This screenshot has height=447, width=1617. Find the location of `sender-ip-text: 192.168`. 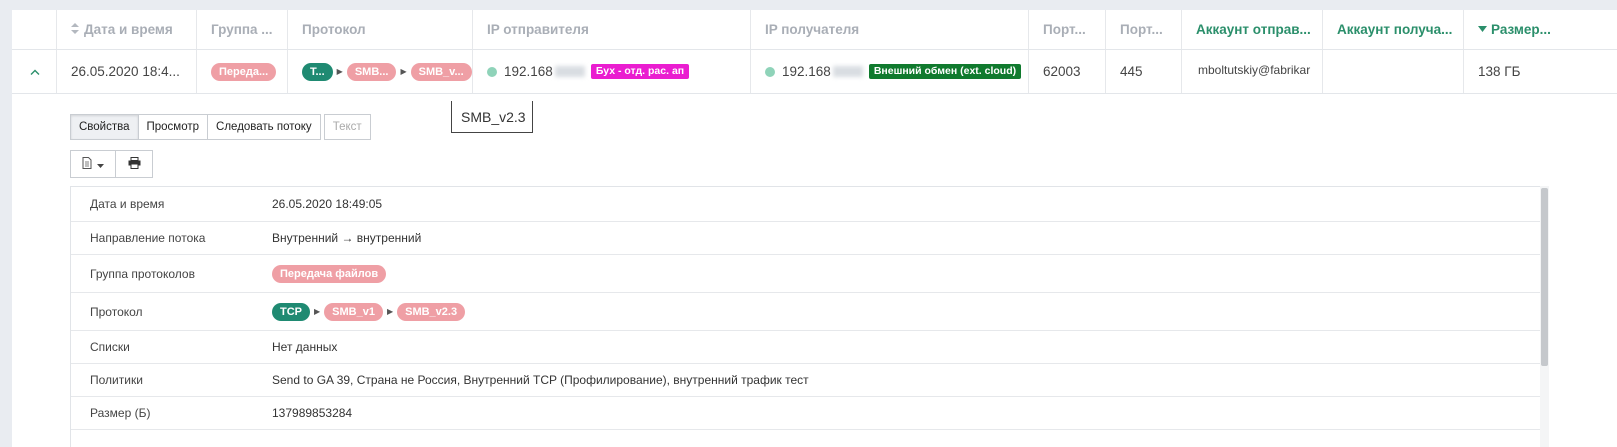

sender-ip-text: 192.168 is located at coordinates (528, 71).